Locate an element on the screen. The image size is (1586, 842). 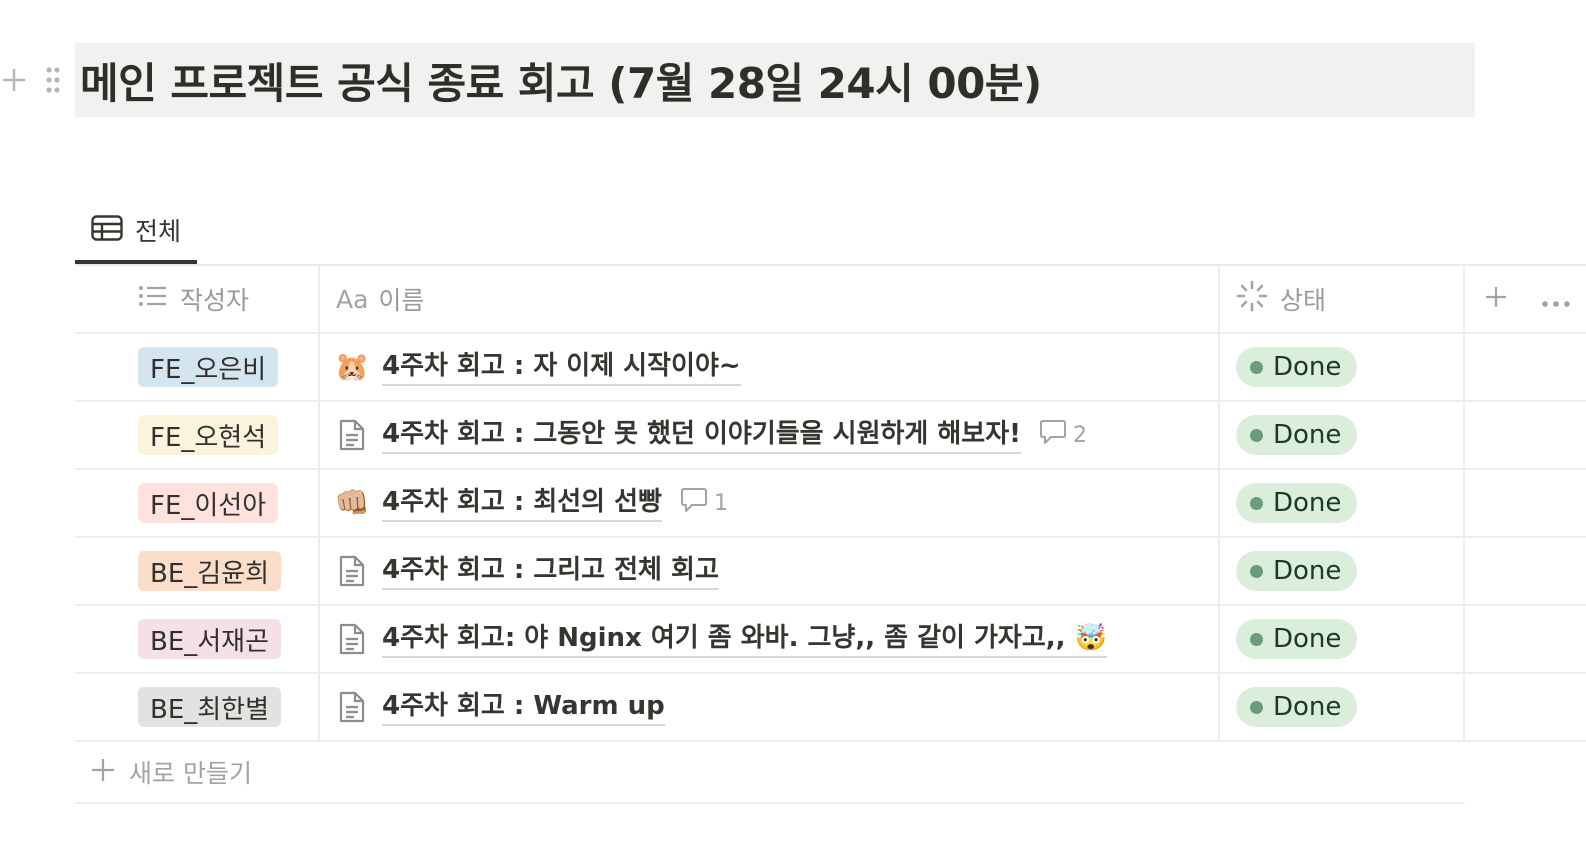
plus-icon is located at coordinates (103, 772).